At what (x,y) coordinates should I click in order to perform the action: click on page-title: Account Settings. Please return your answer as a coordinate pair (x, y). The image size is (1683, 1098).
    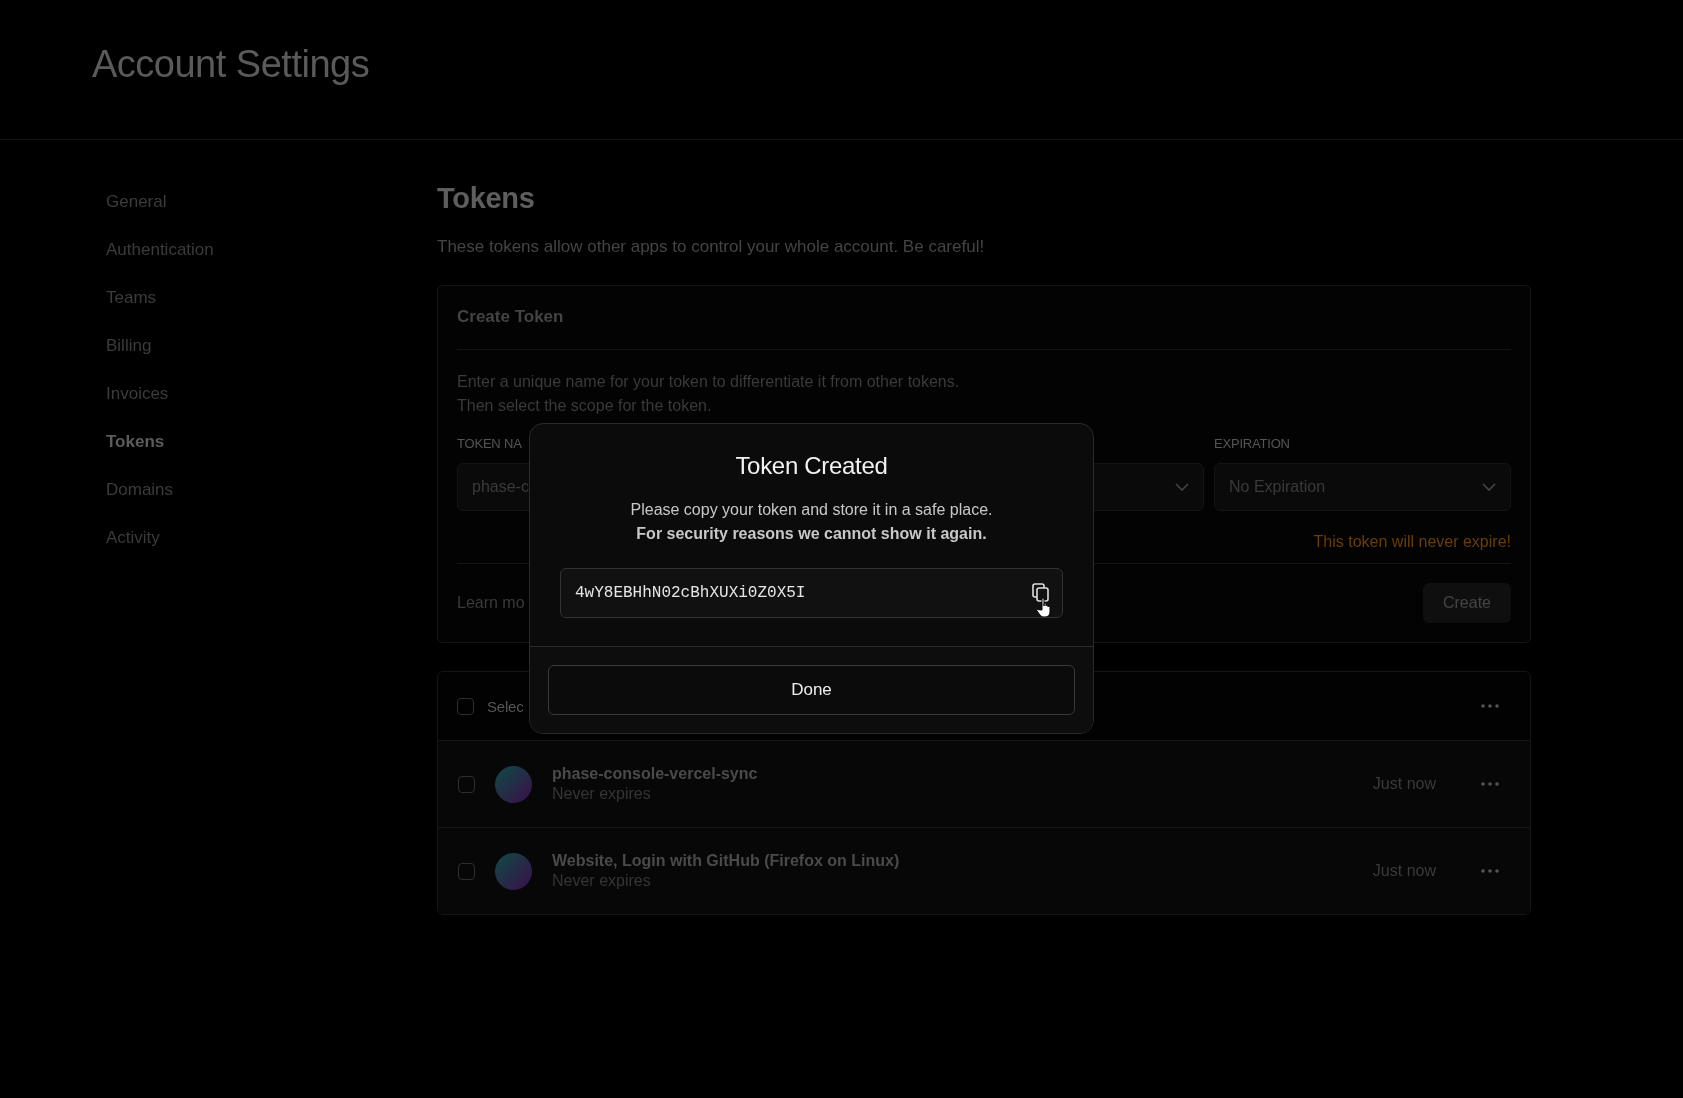
    Looking at the image, I should click on (231, 64).